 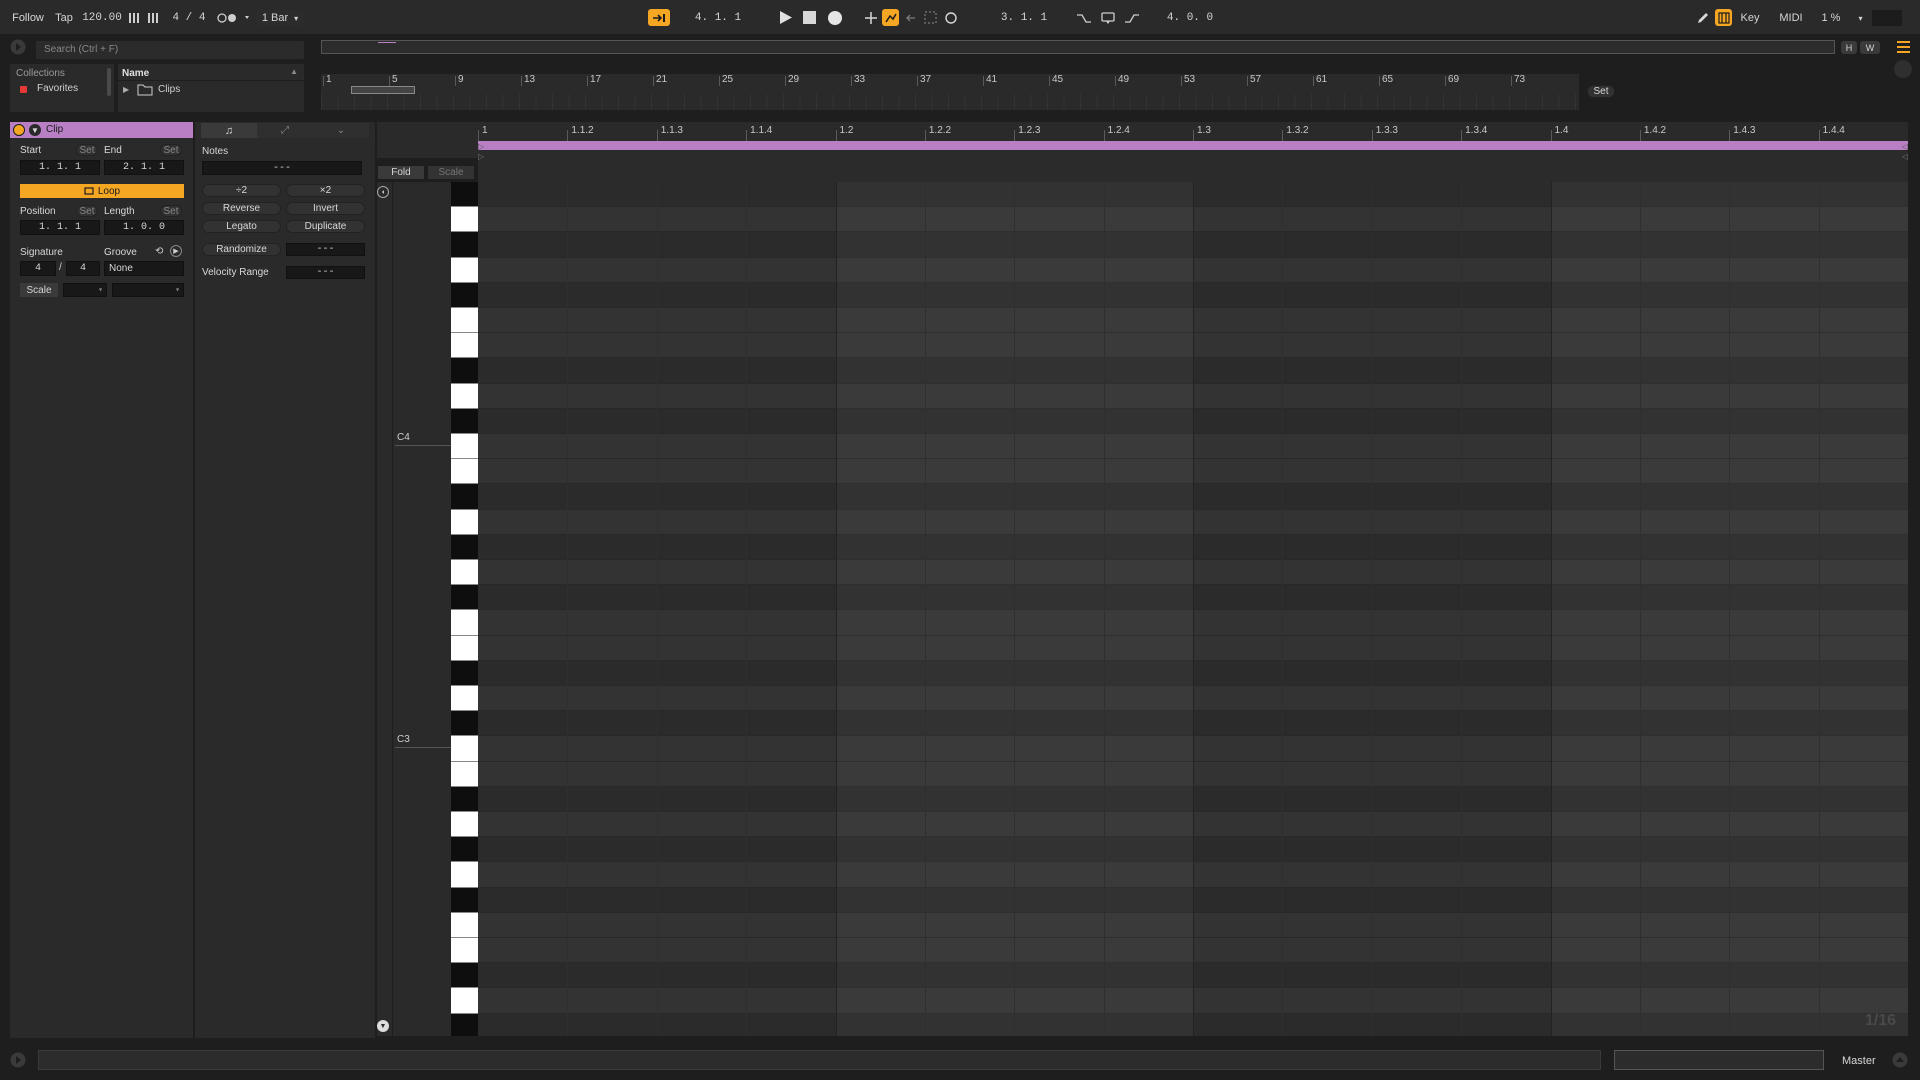 What do you see at coordinates (1719, 1060) in the screenshot?
I see `track-selector-field` at bounding box center [1719, 1060].